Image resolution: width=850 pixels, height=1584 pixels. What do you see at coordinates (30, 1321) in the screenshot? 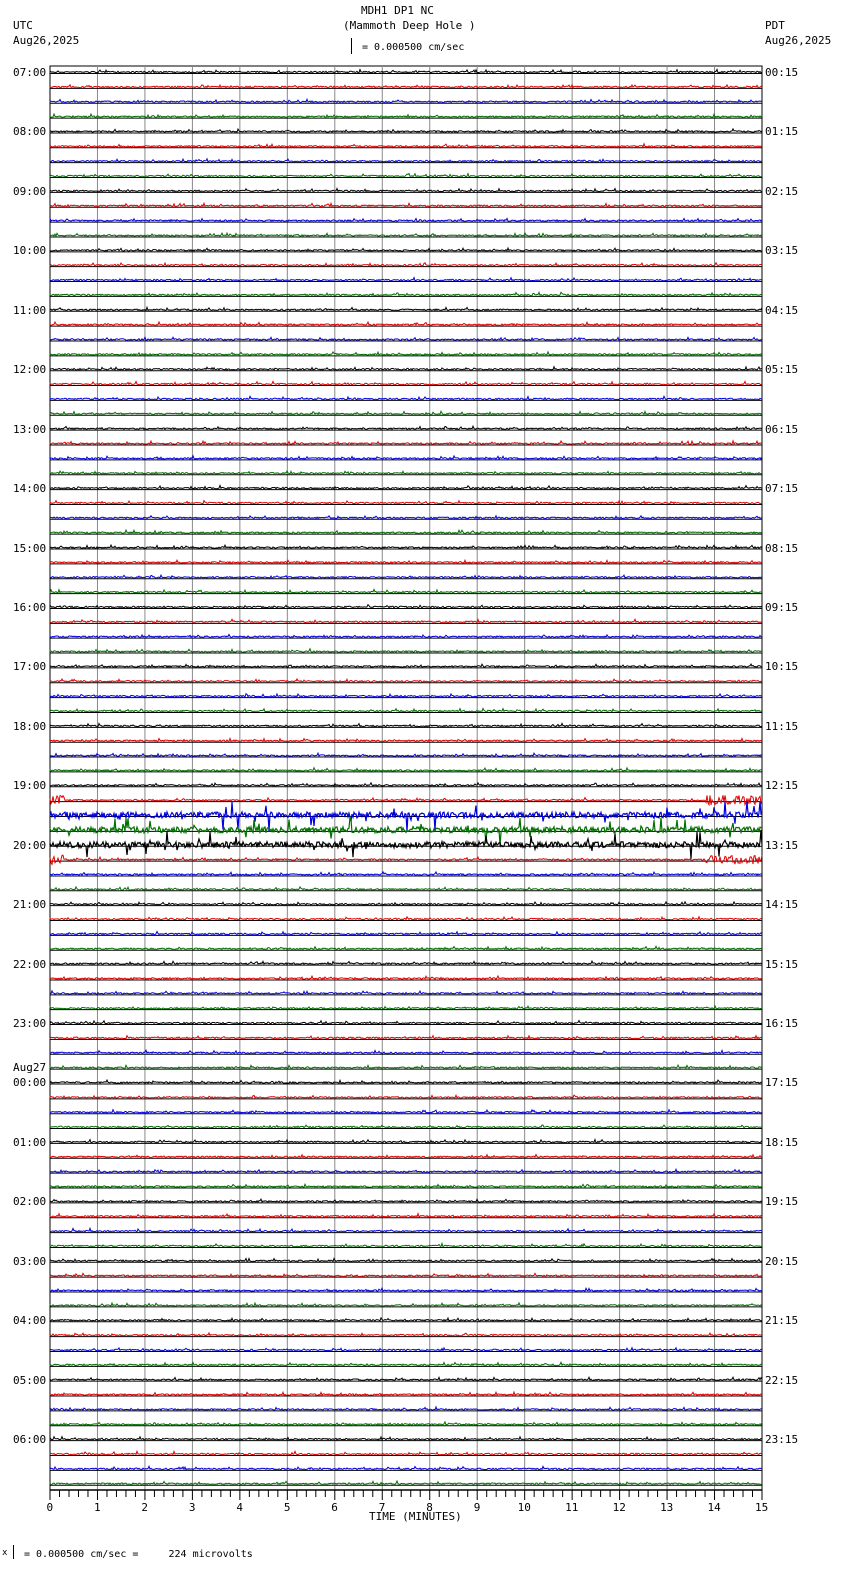
I see `utc-hour-label: 04:00` at bounding box center [30, 1321].